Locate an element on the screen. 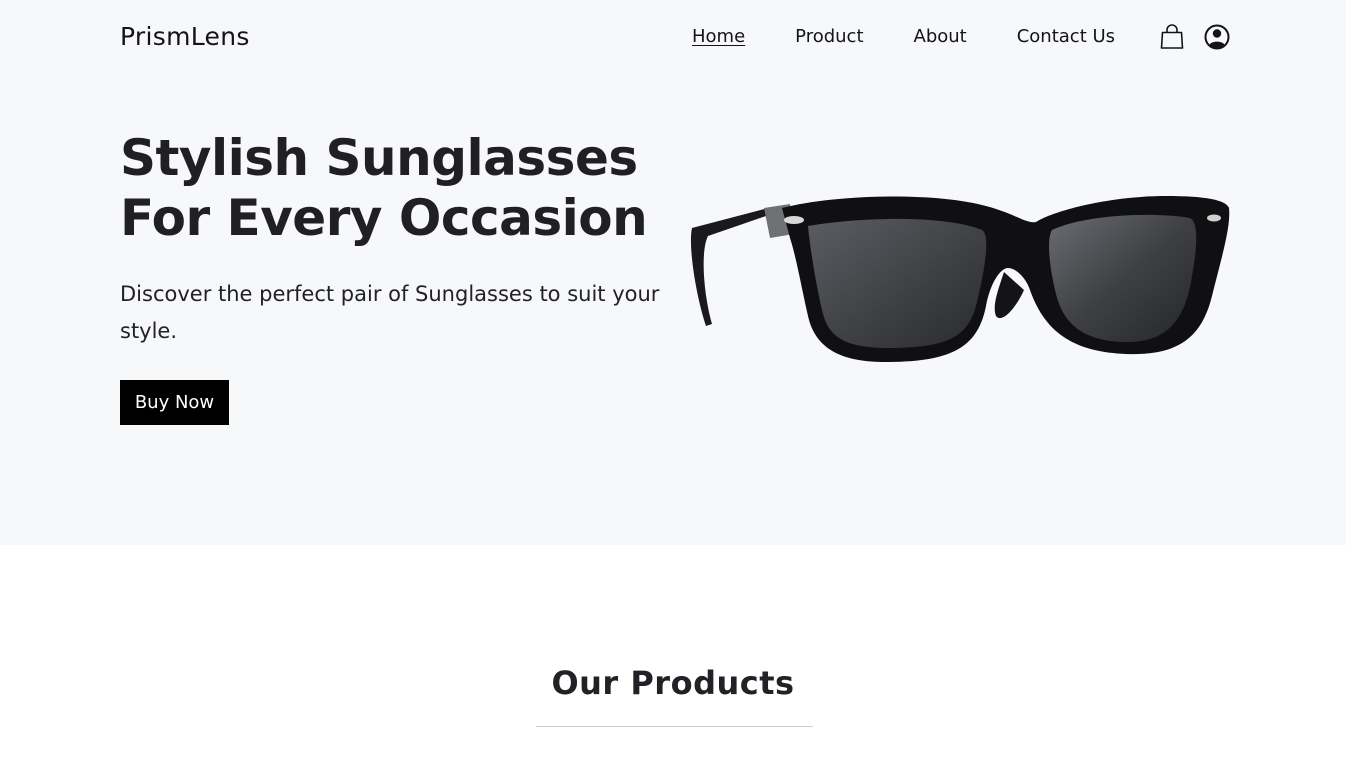 This screenshot has height=768, width=1346. nav-link-product: Product is located at coordinates (829, 36).